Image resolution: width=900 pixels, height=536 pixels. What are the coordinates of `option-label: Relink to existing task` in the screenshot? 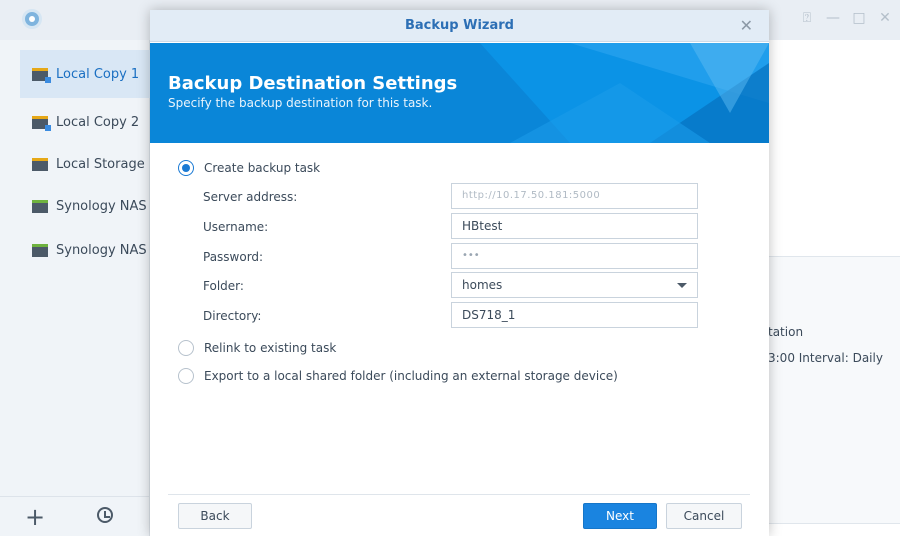 It's located at (270, 348).